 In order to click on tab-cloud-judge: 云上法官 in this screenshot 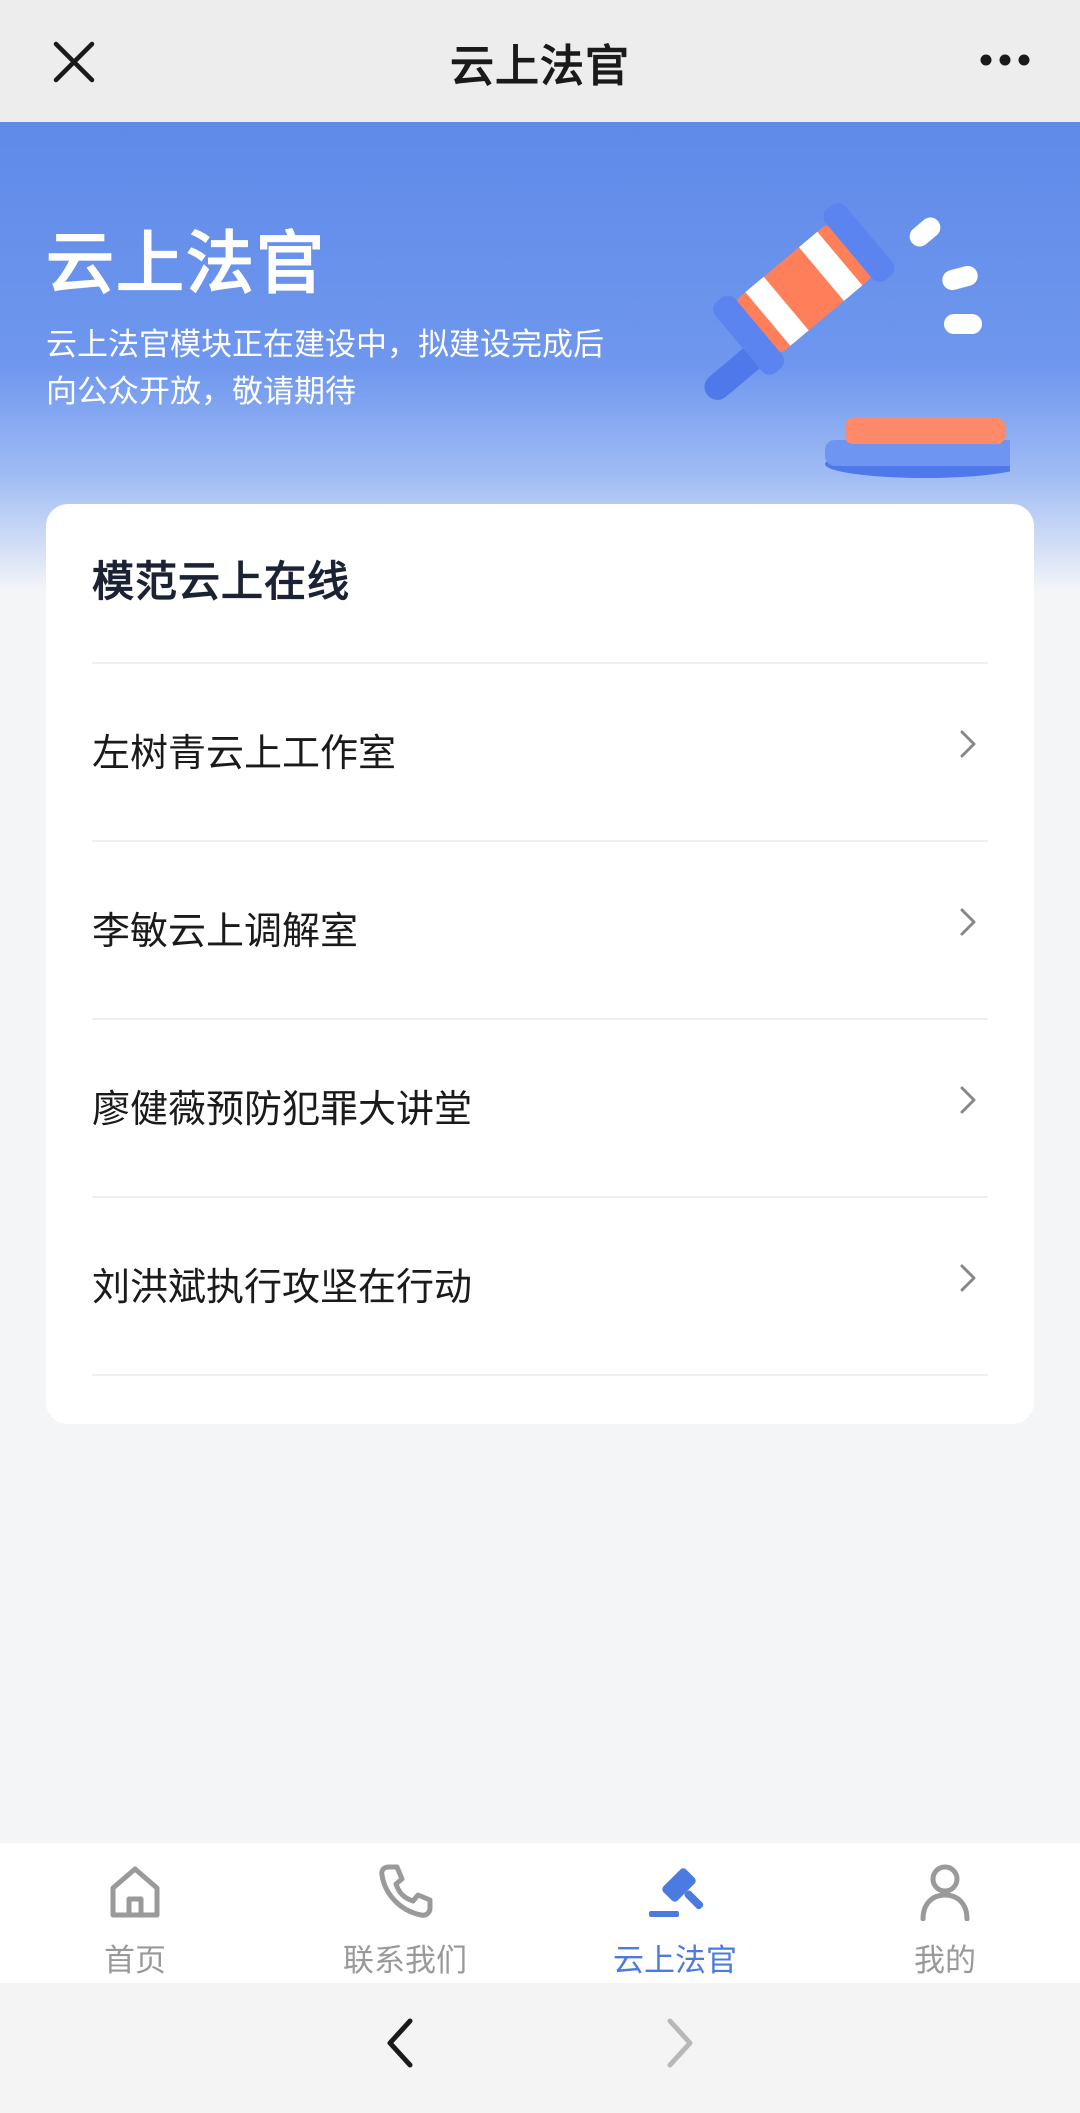, I will do `click(675, 1913)`.